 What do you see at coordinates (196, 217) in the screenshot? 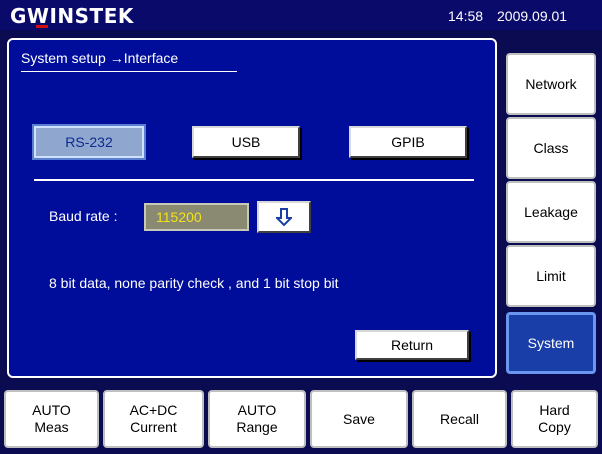
I see `baud-rate-field: 115200` at bounding box center [196, 217].